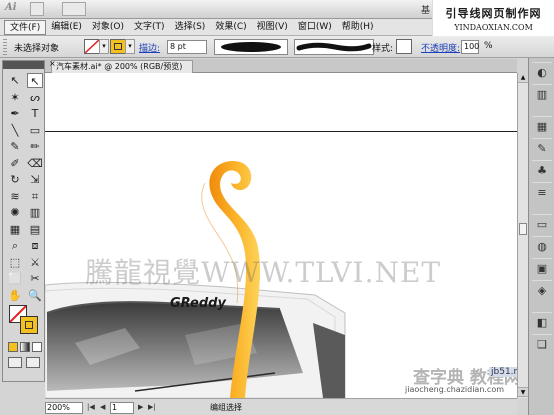 The image size is (554, 415). I want to click on stroke-dropdown: ▾, so click(130, 46).